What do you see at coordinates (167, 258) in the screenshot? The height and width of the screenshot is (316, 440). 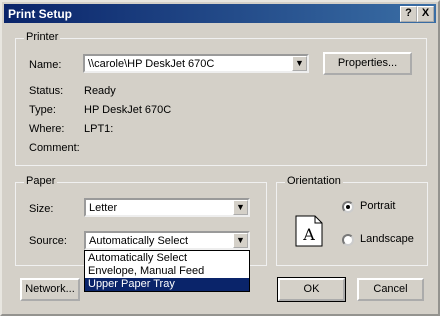 I see `dropdown-option-automatically-select: Automatically Select` at bounding box center [167, 258].